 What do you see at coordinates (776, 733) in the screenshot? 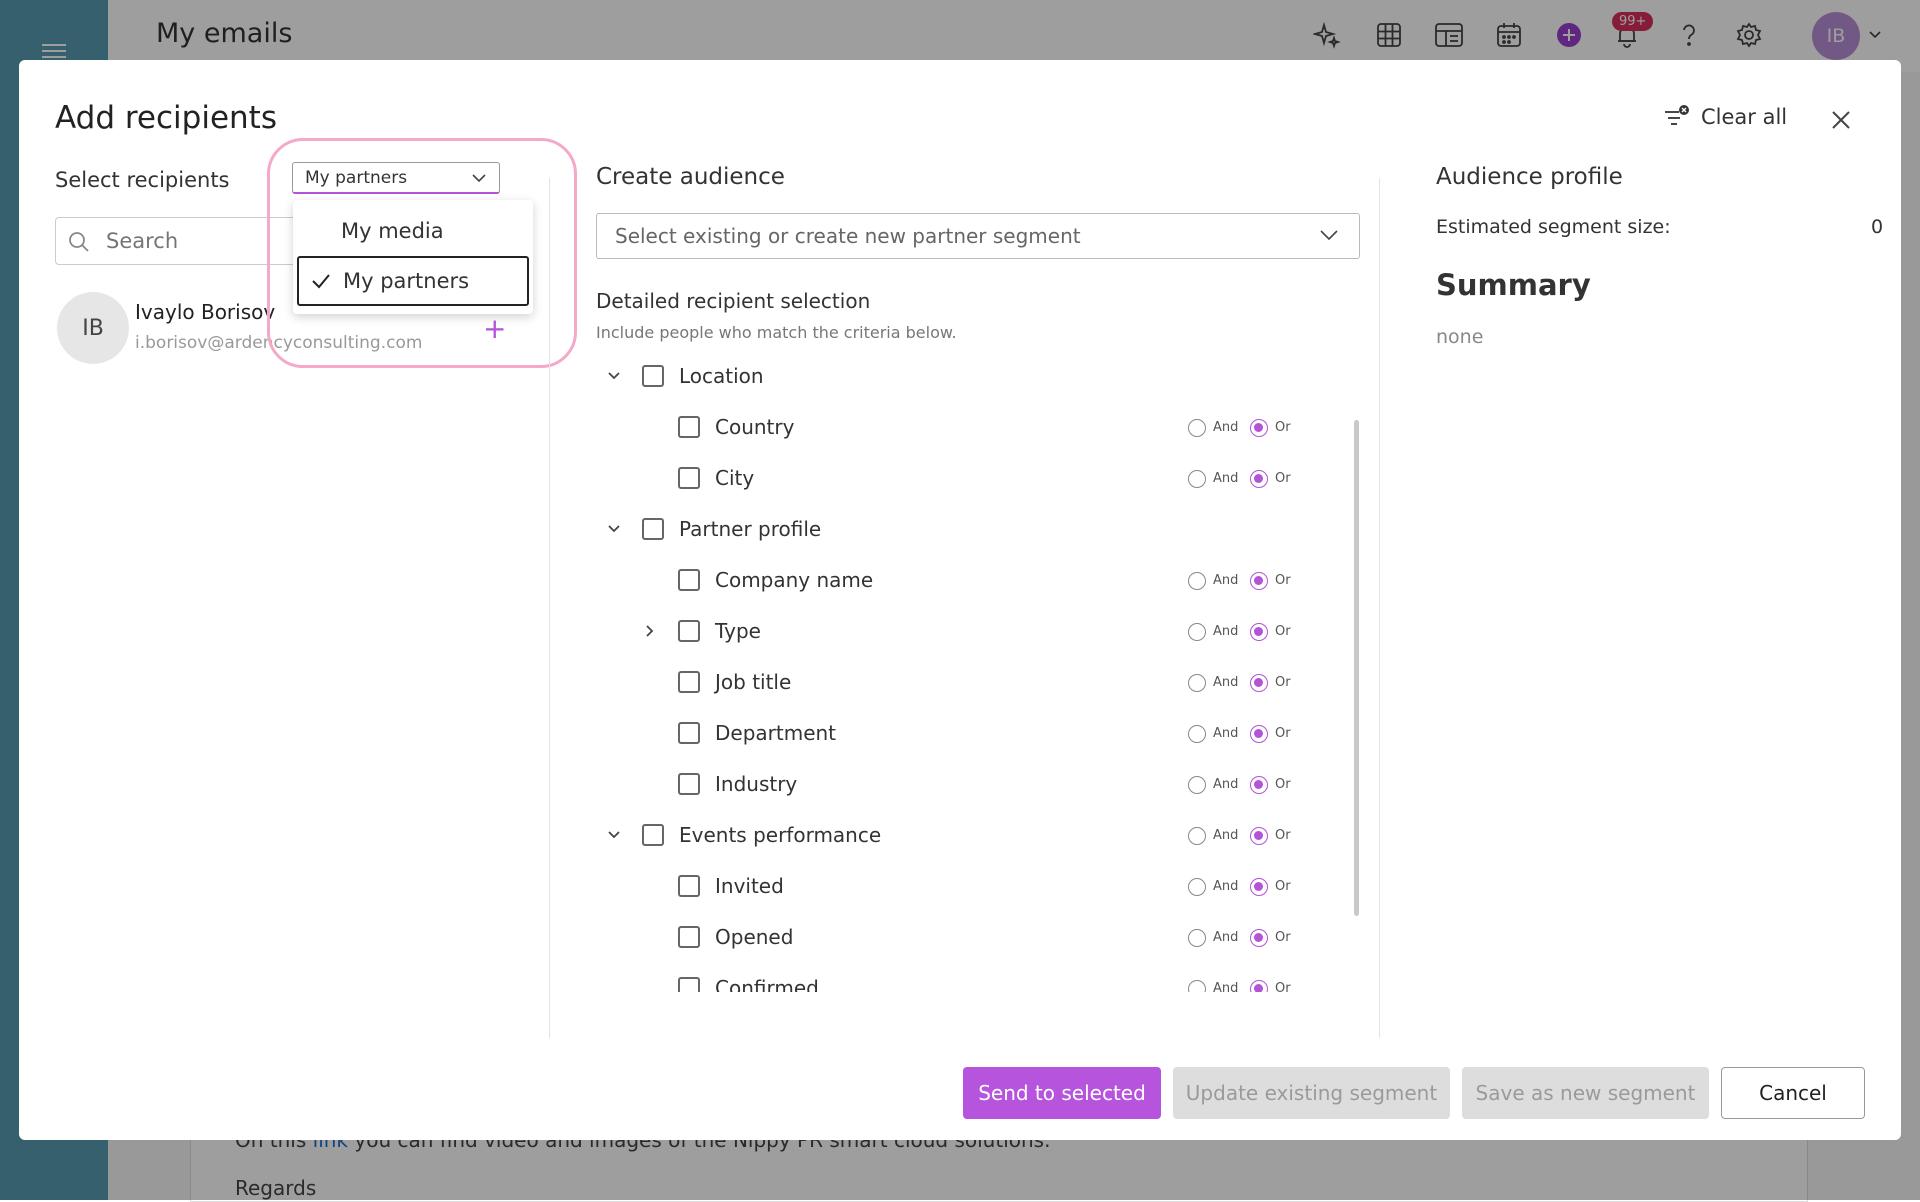
I see `criteria-label: Department` at bounding box center [776, 733].